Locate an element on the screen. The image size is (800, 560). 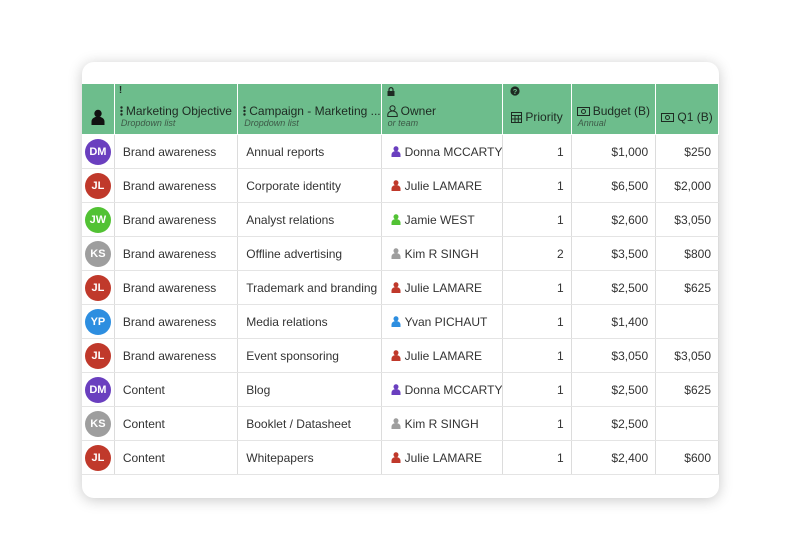
table-row: DM Content Blog Donna MCCARTY 1 $2,500 $625 is located at coordinates (400, 389).